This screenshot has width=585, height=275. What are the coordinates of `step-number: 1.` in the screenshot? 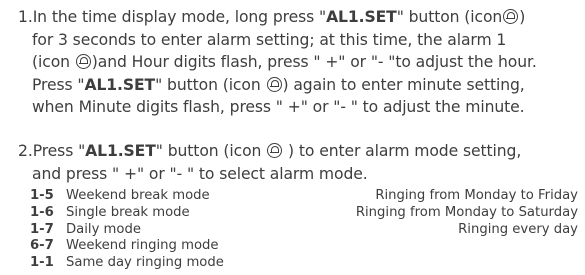 It's located at (25, 17).